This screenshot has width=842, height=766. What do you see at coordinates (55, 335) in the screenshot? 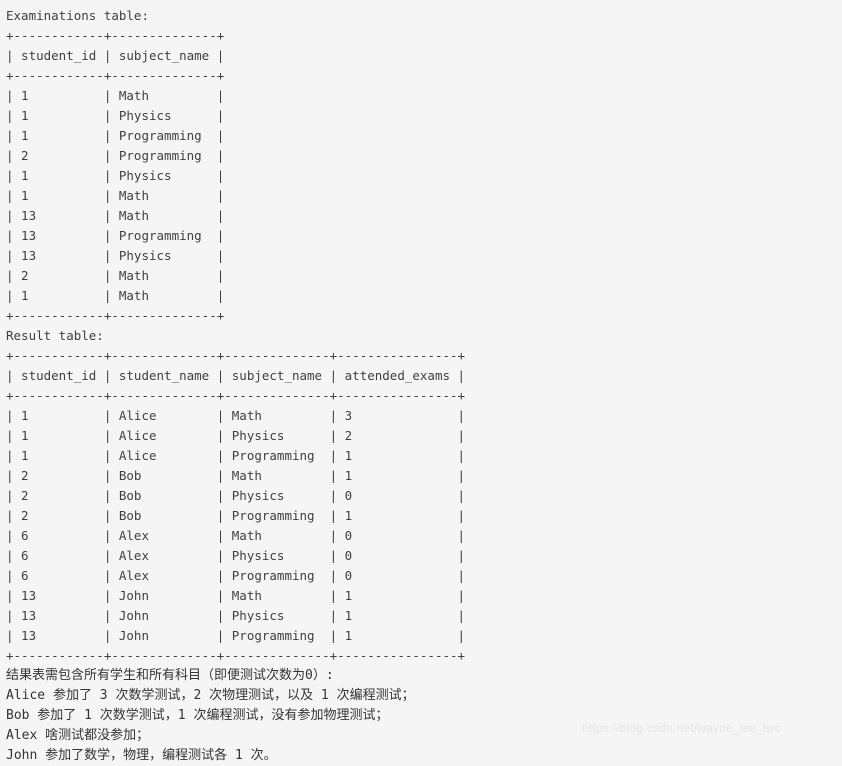
I see `result-table-caption: Result table:` at bounding box center [55, 335].